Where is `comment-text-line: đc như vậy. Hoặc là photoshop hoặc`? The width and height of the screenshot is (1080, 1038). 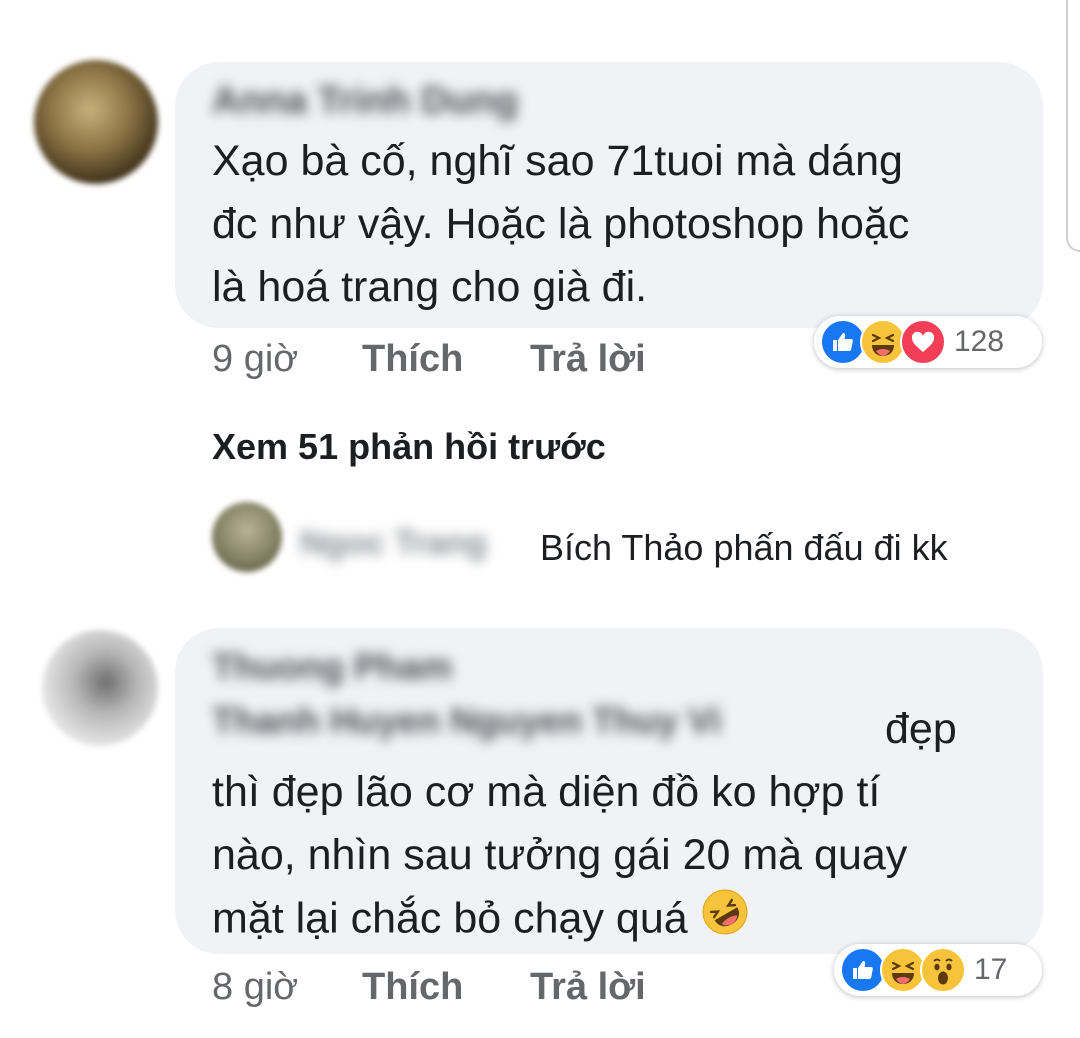 comment-text-line: đc như vậy. Hoặc là photoshop hoặc is located at coordinates (561, 224).